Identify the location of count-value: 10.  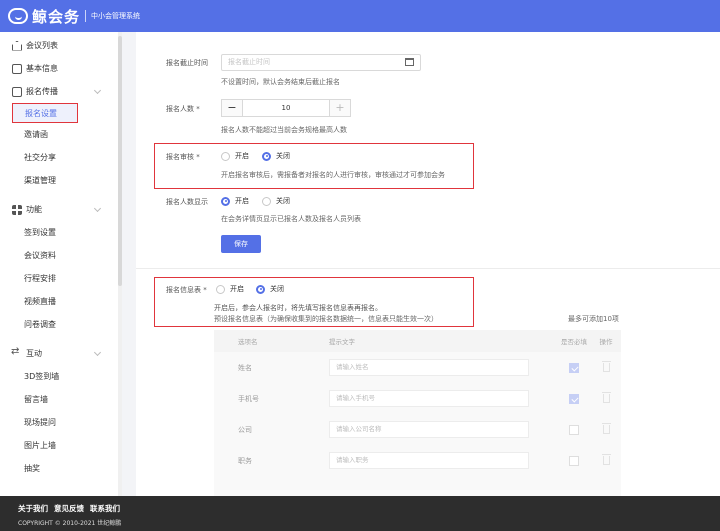
(286, 108).